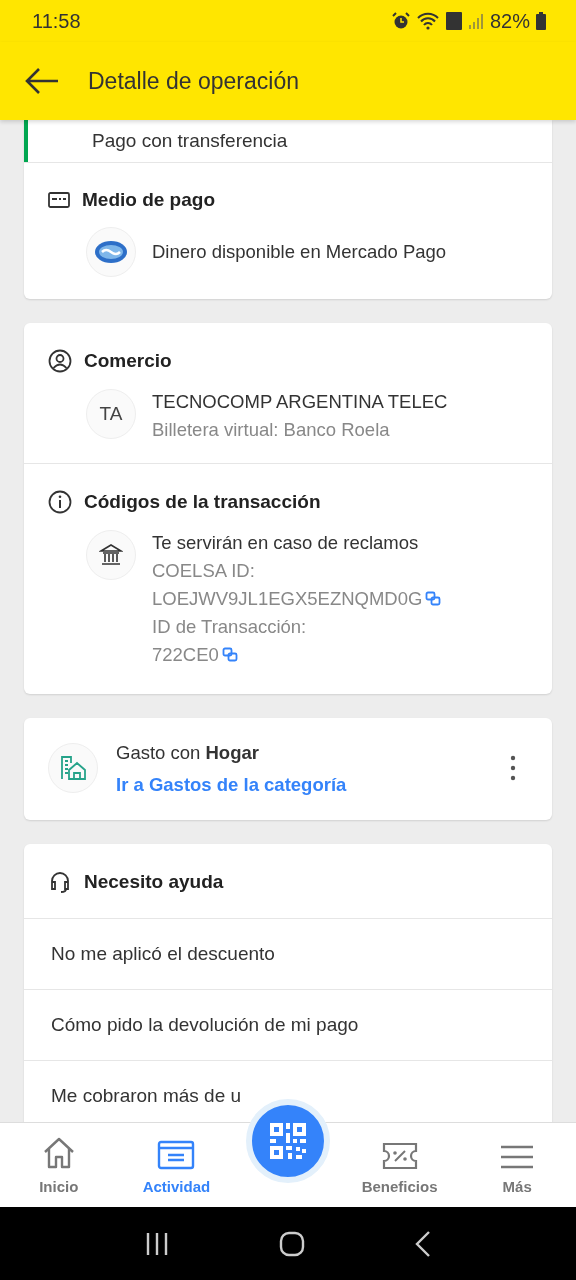 This screenshot has height=1280, width=576. I want to click on activity-icon, so click(176, 1155).